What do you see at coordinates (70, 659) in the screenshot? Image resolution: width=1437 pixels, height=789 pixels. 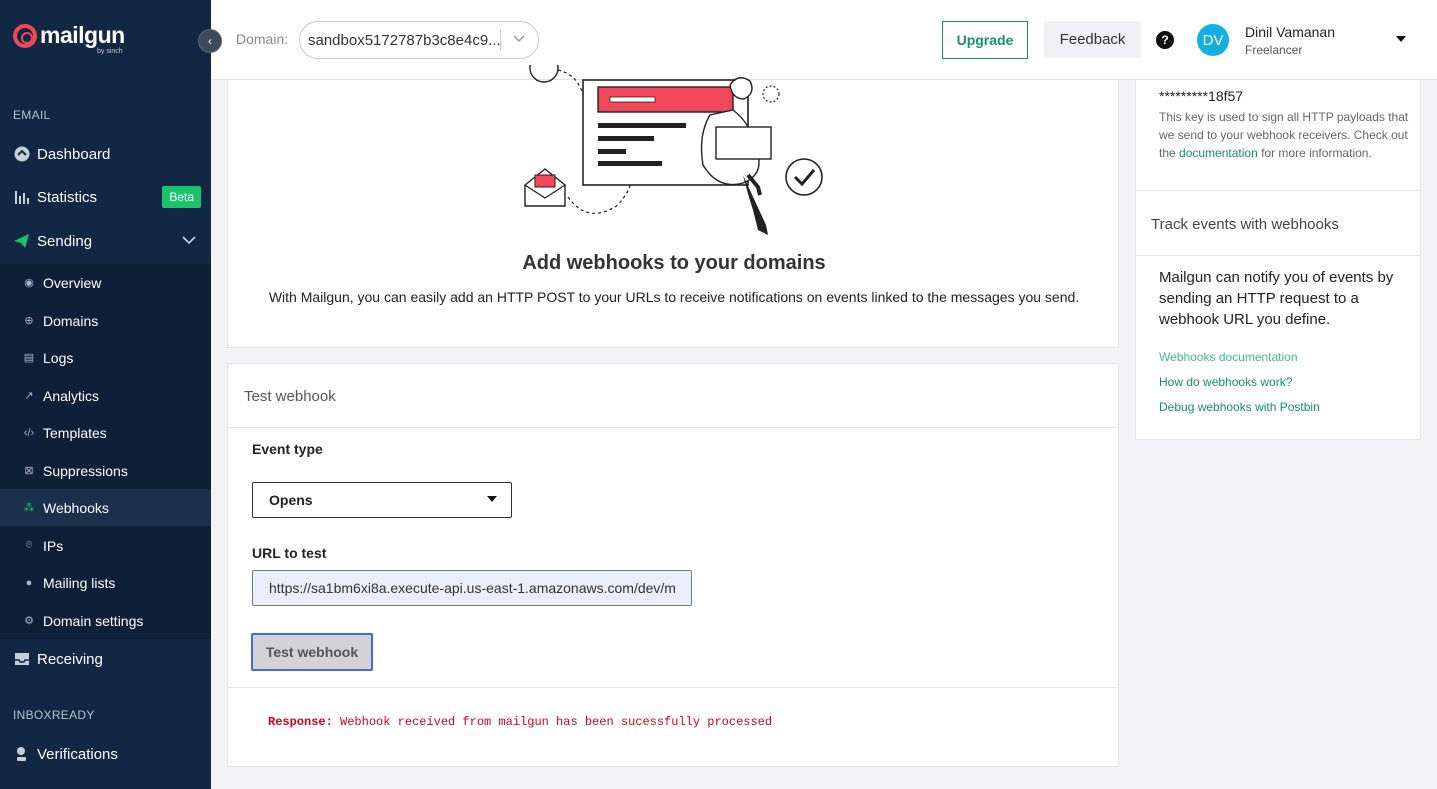 I see `sidebar-item-label: Receiving` at bounding box center [70, 659].